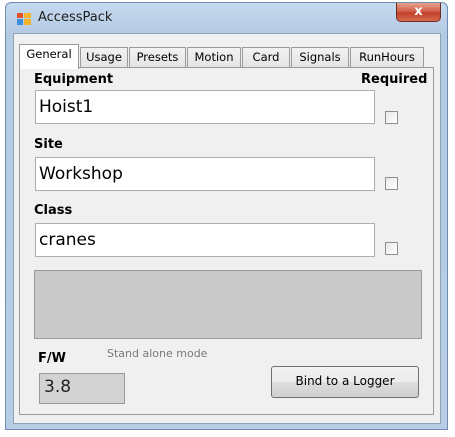 The image size is (455, 437). I want to click on close-button: x, so click(418, 12).